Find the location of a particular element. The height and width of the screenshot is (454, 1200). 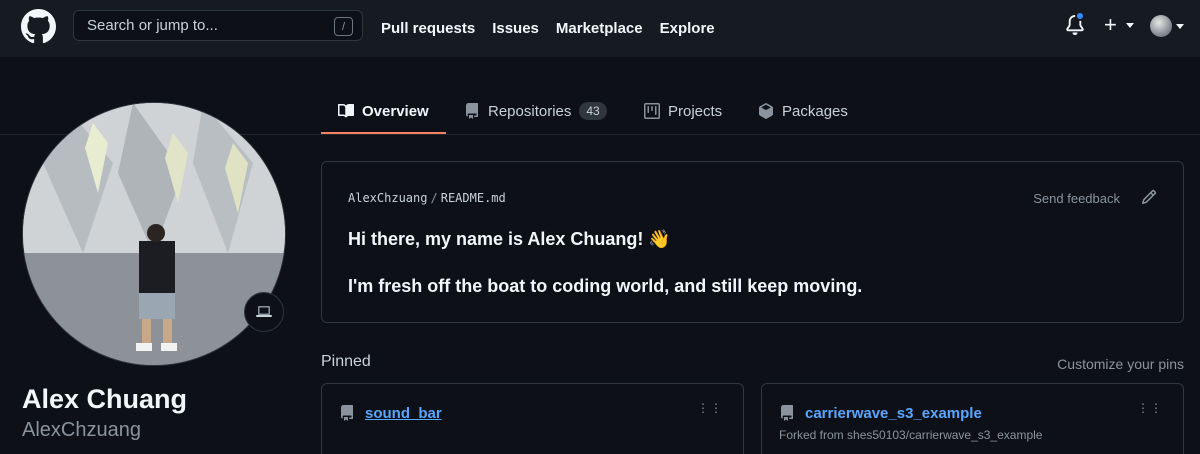

tab-projects: Projects is located at coordinates (683, 111).